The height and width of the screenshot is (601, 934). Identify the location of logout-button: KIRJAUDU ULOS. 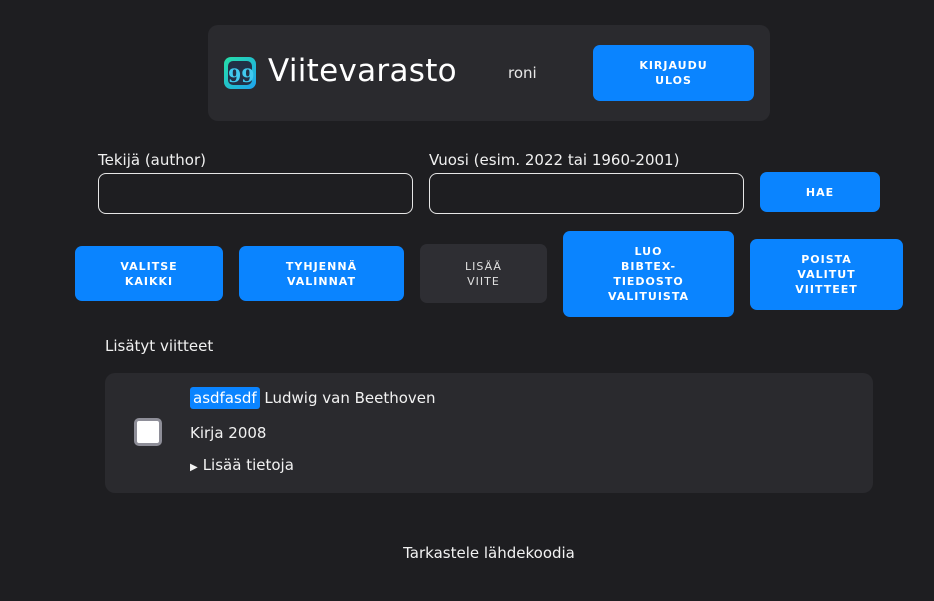
(673, 73).